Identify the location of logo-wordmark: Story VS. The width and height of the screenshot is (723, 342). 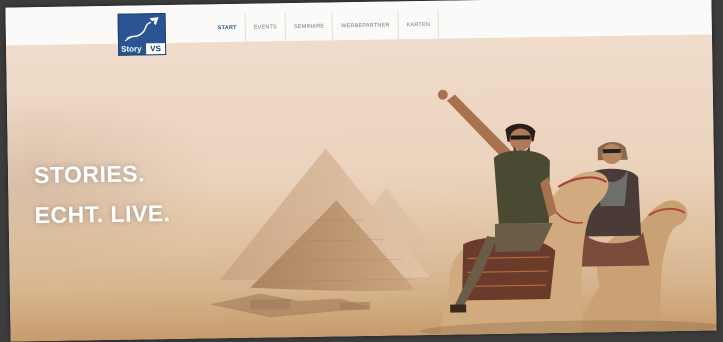
(142, 49).